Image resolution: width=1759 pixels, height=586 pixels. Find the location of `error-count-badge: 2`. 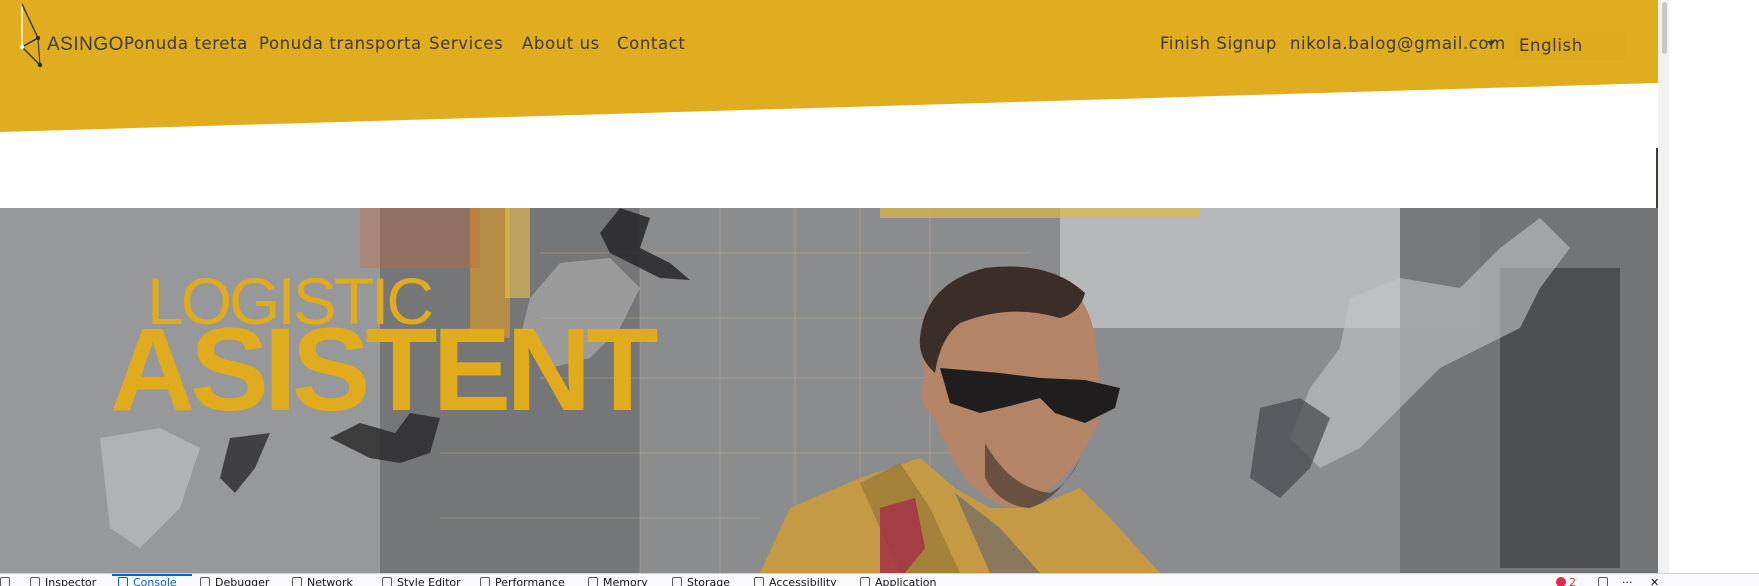

error-count-badge: 2 is located at coordinates (1566, 581).